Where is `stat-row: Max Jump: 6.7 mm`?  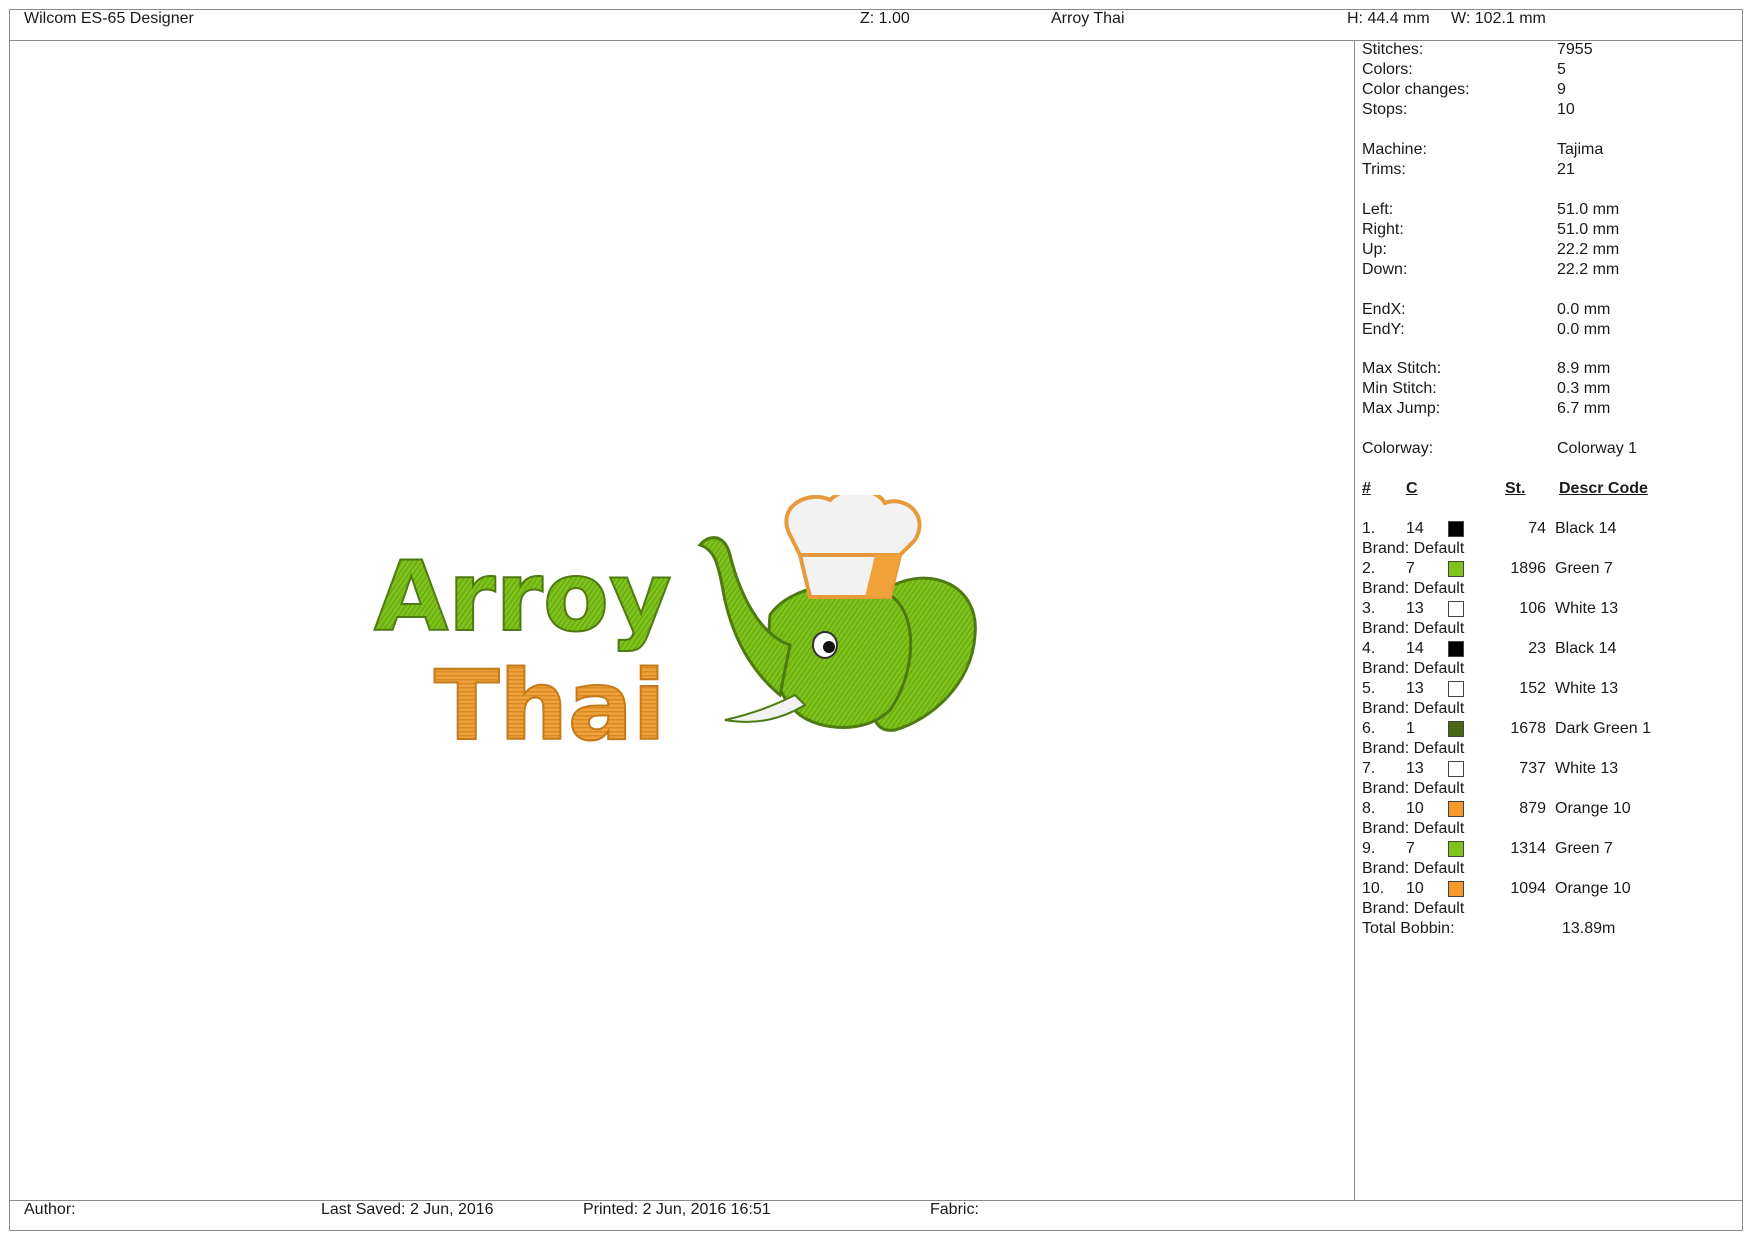
stat-row: Max Jump: 6.7 mm is located at coordinates (1486, 408).